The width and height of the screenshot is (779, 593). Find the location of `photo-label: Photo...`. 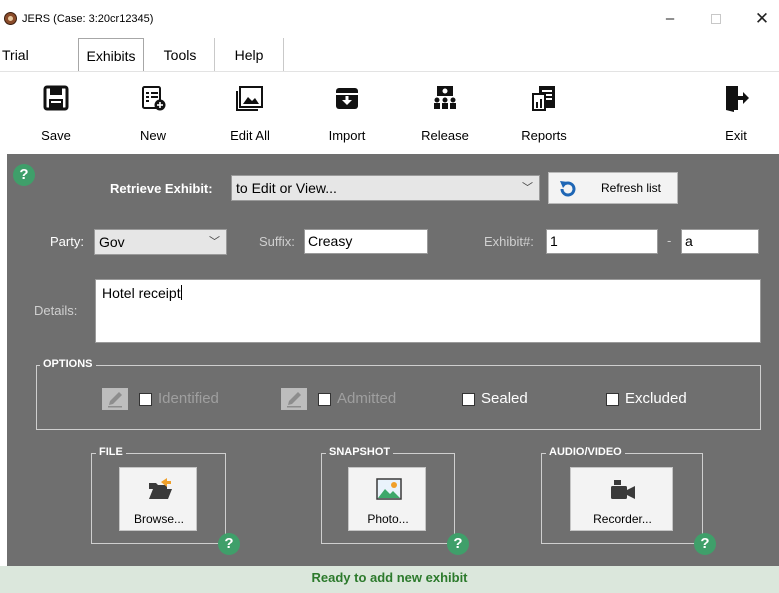

photo-label: Photo... is located at coordinates (388, 519).